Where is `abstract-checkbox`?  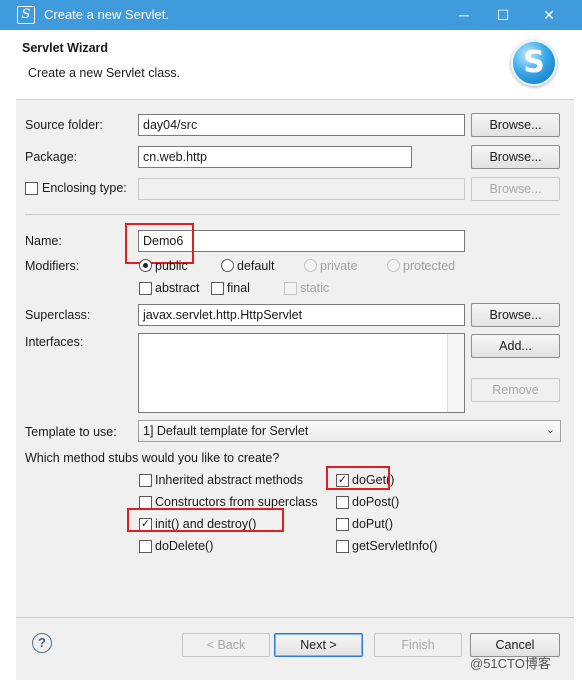 abstract-checkbox is located at coordinates (145, 288).